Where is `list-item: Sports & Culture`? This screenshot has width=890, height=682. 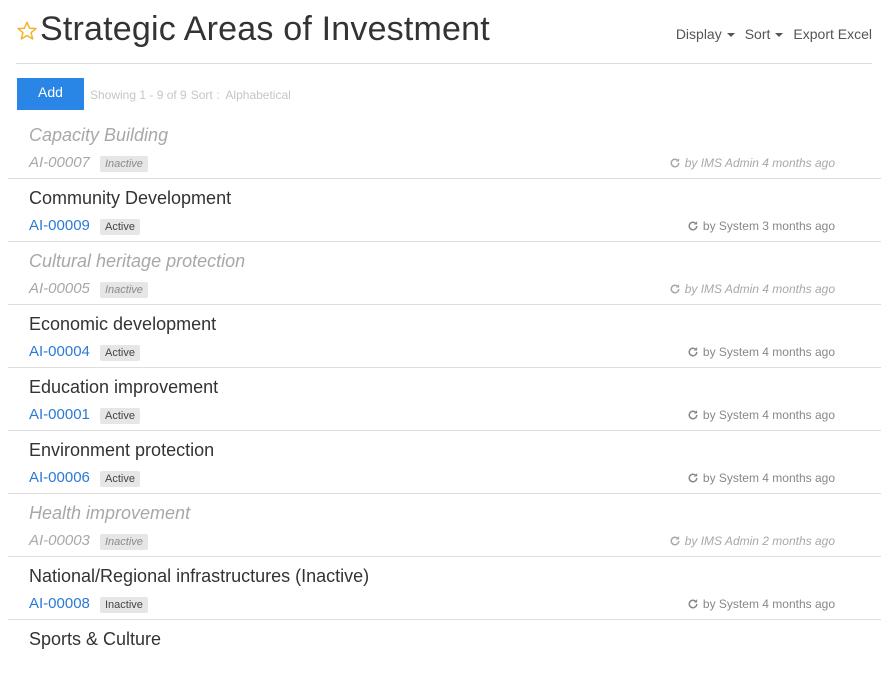 list-item: Sports & Culture is located at coordinates (444, 651).